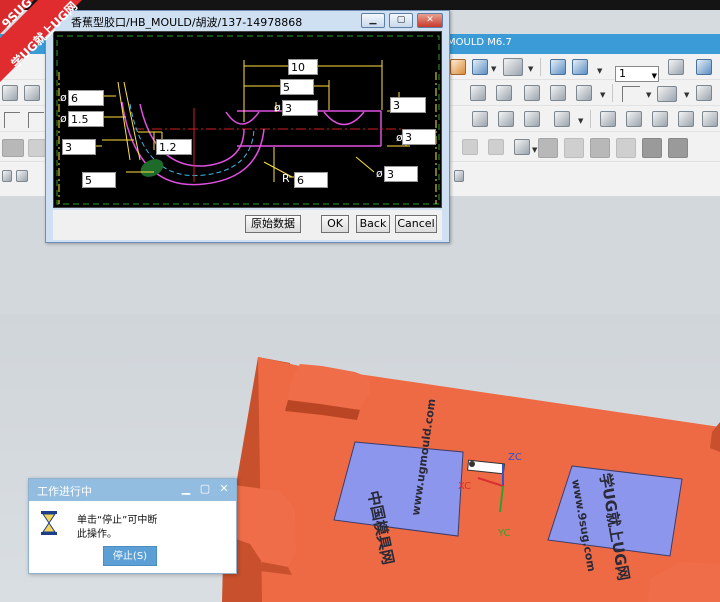 This screenshot has width=720, height=602. Describe the element at coordinates (458, 67) in the screenshot. I see `mould-tool-icon` at that location.